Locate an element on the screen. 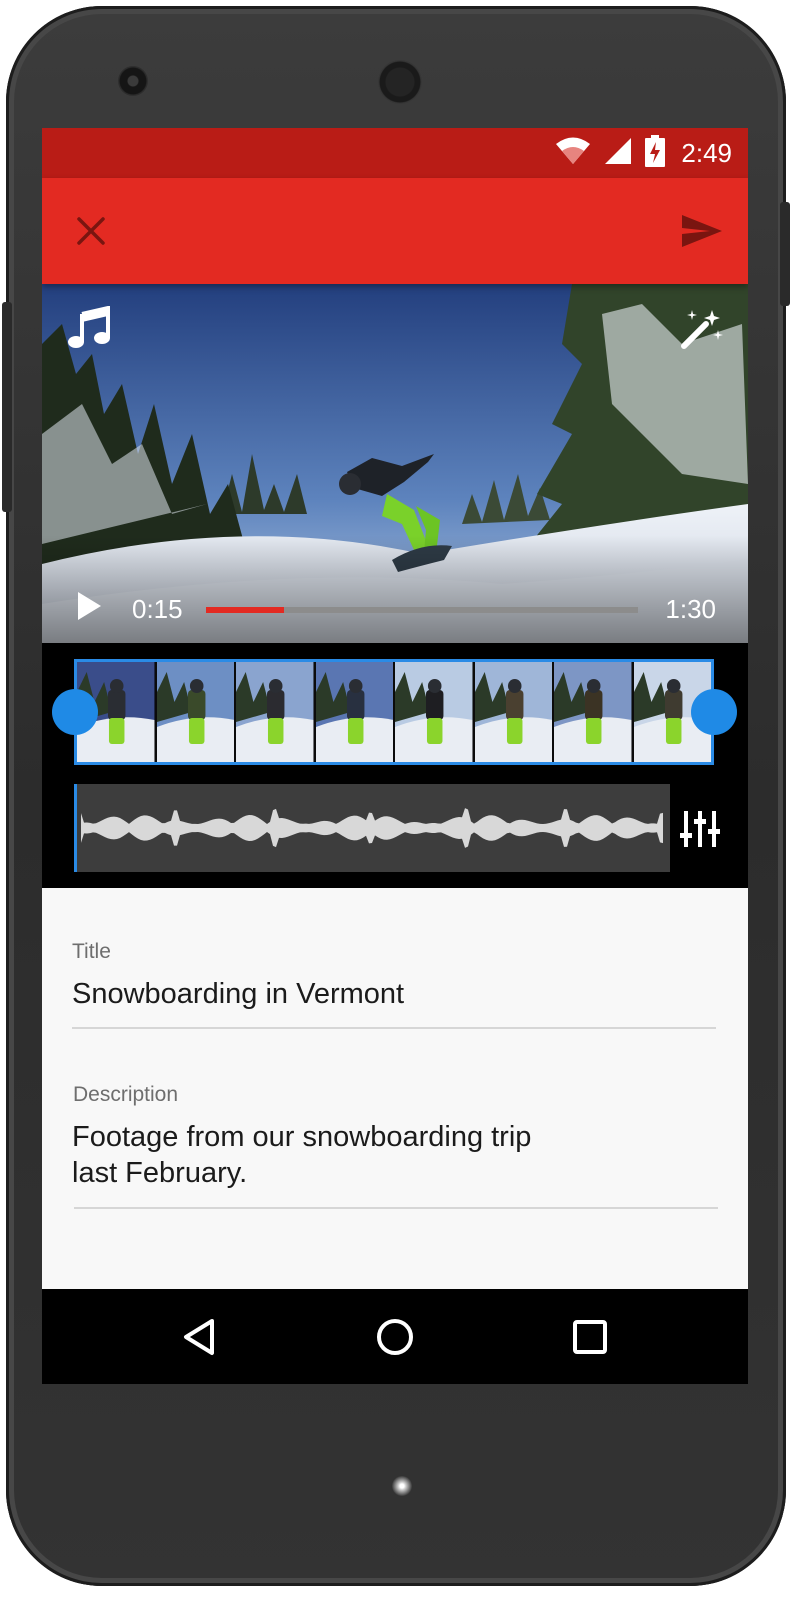  current-time: 0:15 is located at coordinates (157, 609).